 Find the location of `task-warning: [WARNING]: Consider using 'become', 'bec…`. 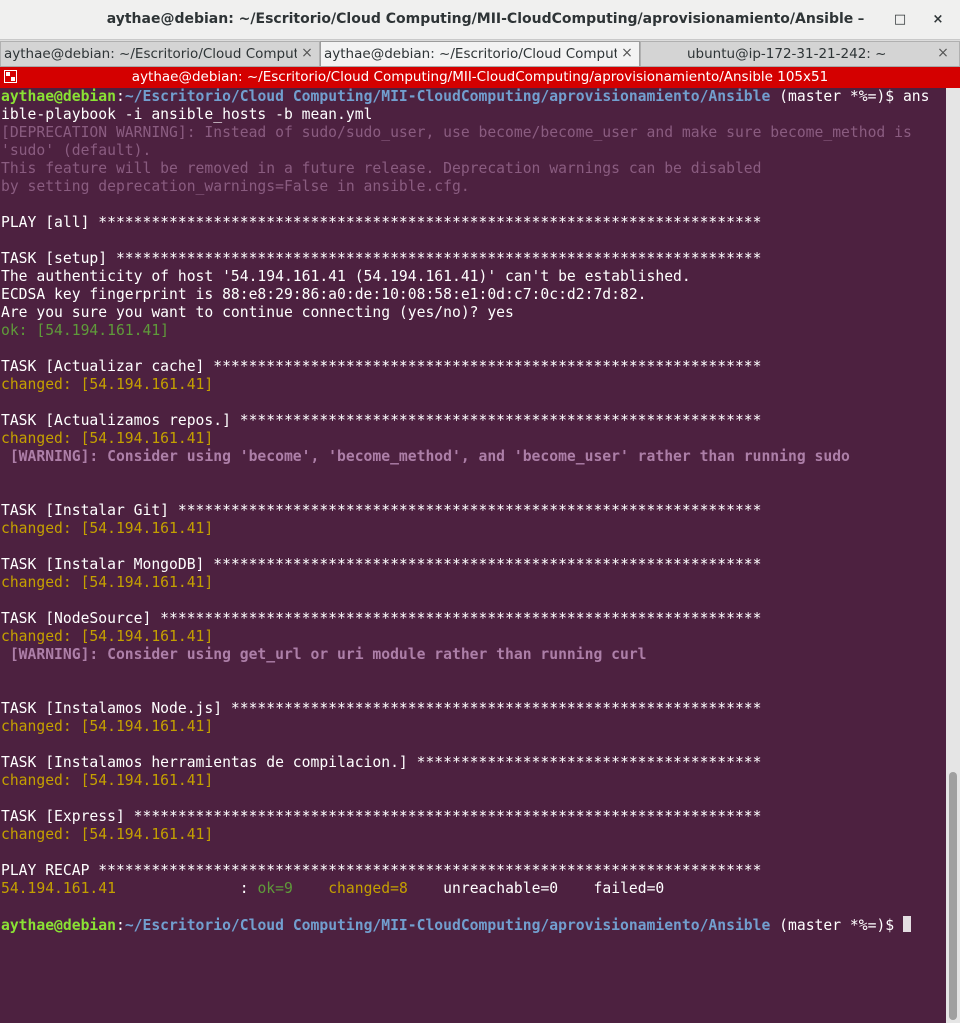

task-warning: [WARNING]: Consider using 'become', 'bec… is located at coordinates (425, 456).